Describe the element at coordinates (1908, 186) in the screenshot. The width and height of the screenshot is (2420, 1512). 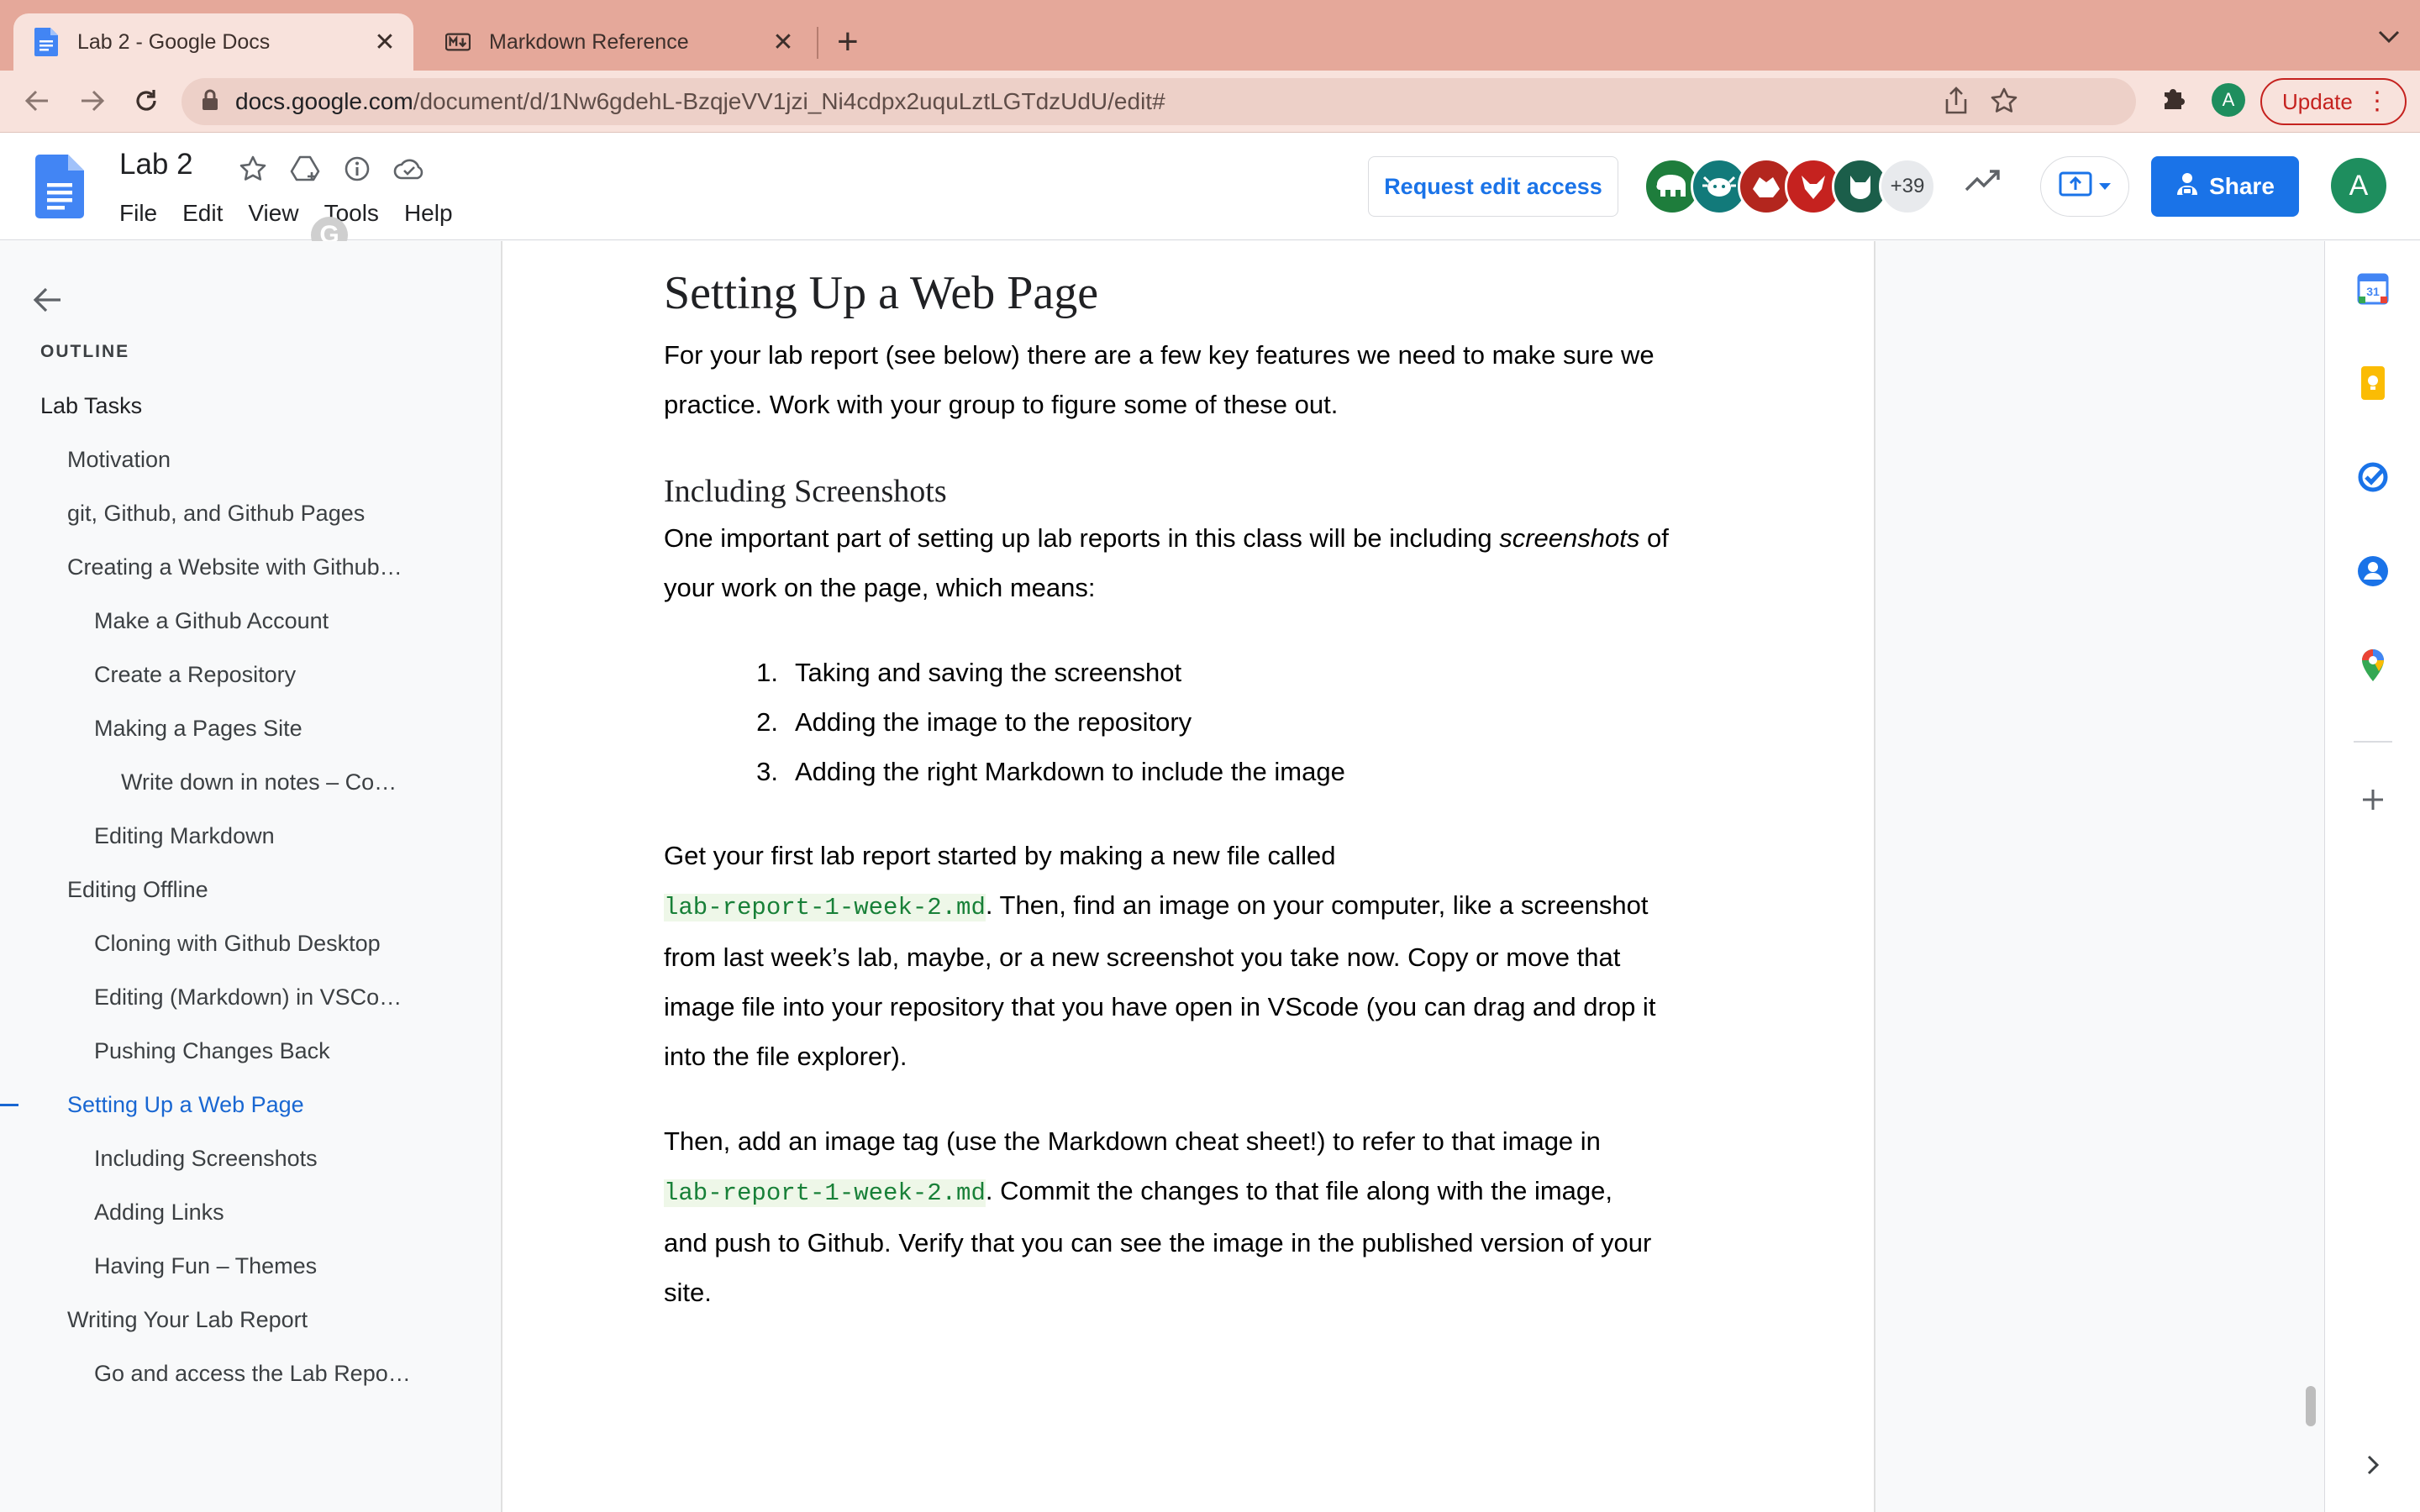
I see `more-viewers-badge: +39` at that location.